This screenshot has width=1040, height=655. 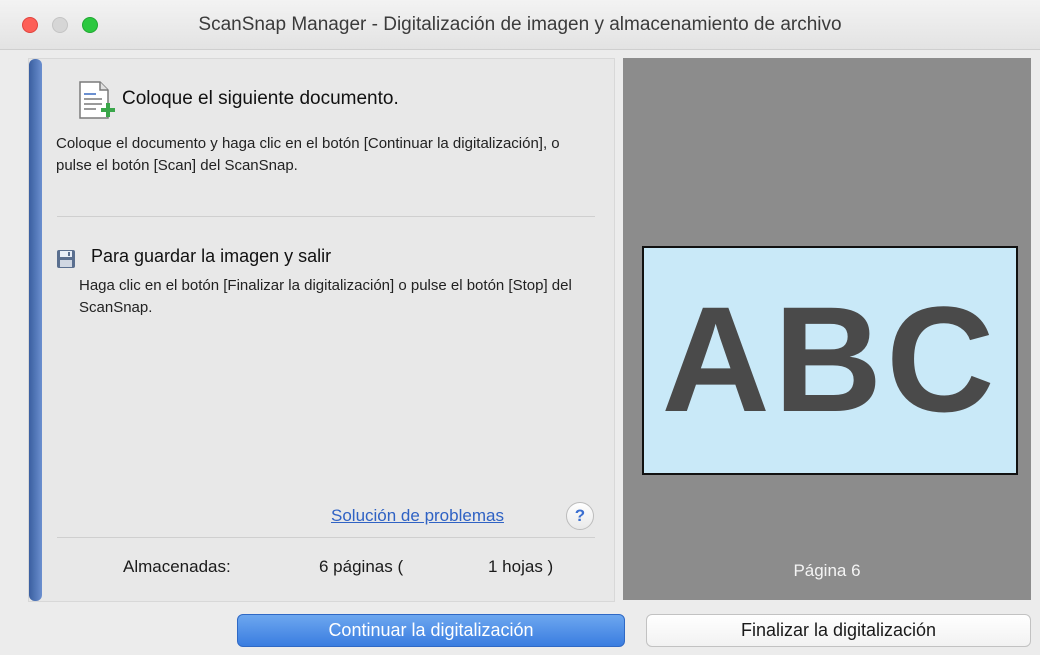 What do you see at coordinates (66, 259) in the screenshot?
I see `floppy-disk-icon` at bounding box center [66, 259].